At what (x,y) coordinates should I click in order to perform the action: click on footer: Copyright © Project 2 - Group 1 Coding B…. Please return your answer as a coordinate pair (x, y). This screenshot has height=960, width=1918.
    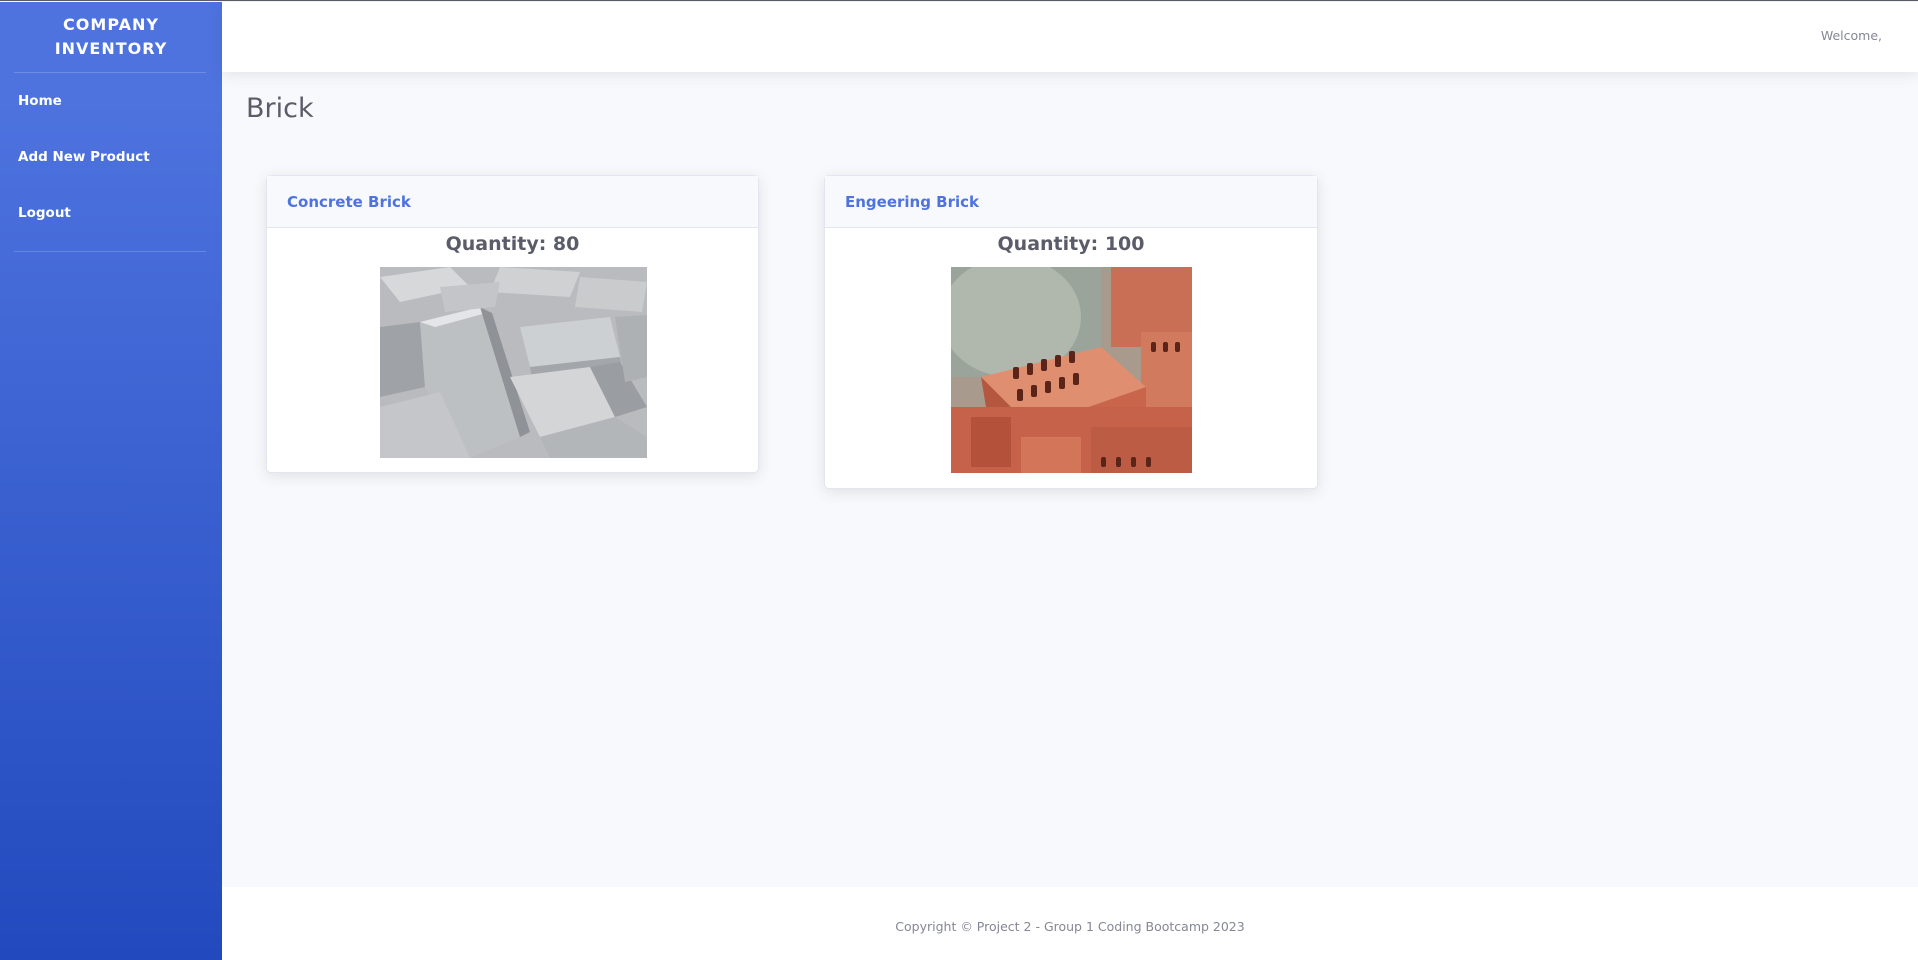
    Looking at the image, I should click on (1070, 923).